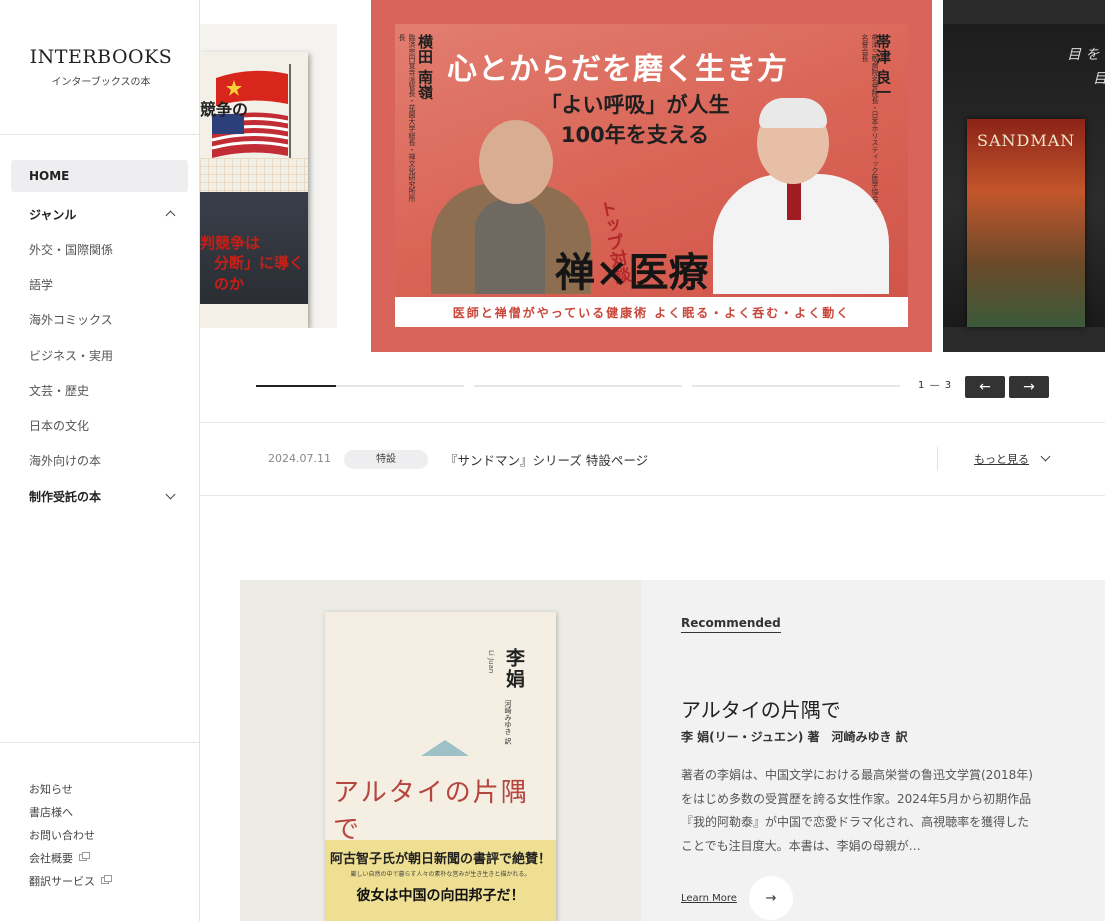  What do you see at coordinates (883, 67) in the screenshot?
I see `person2-name: 帯津 良一` at bounding box center [883, 67].